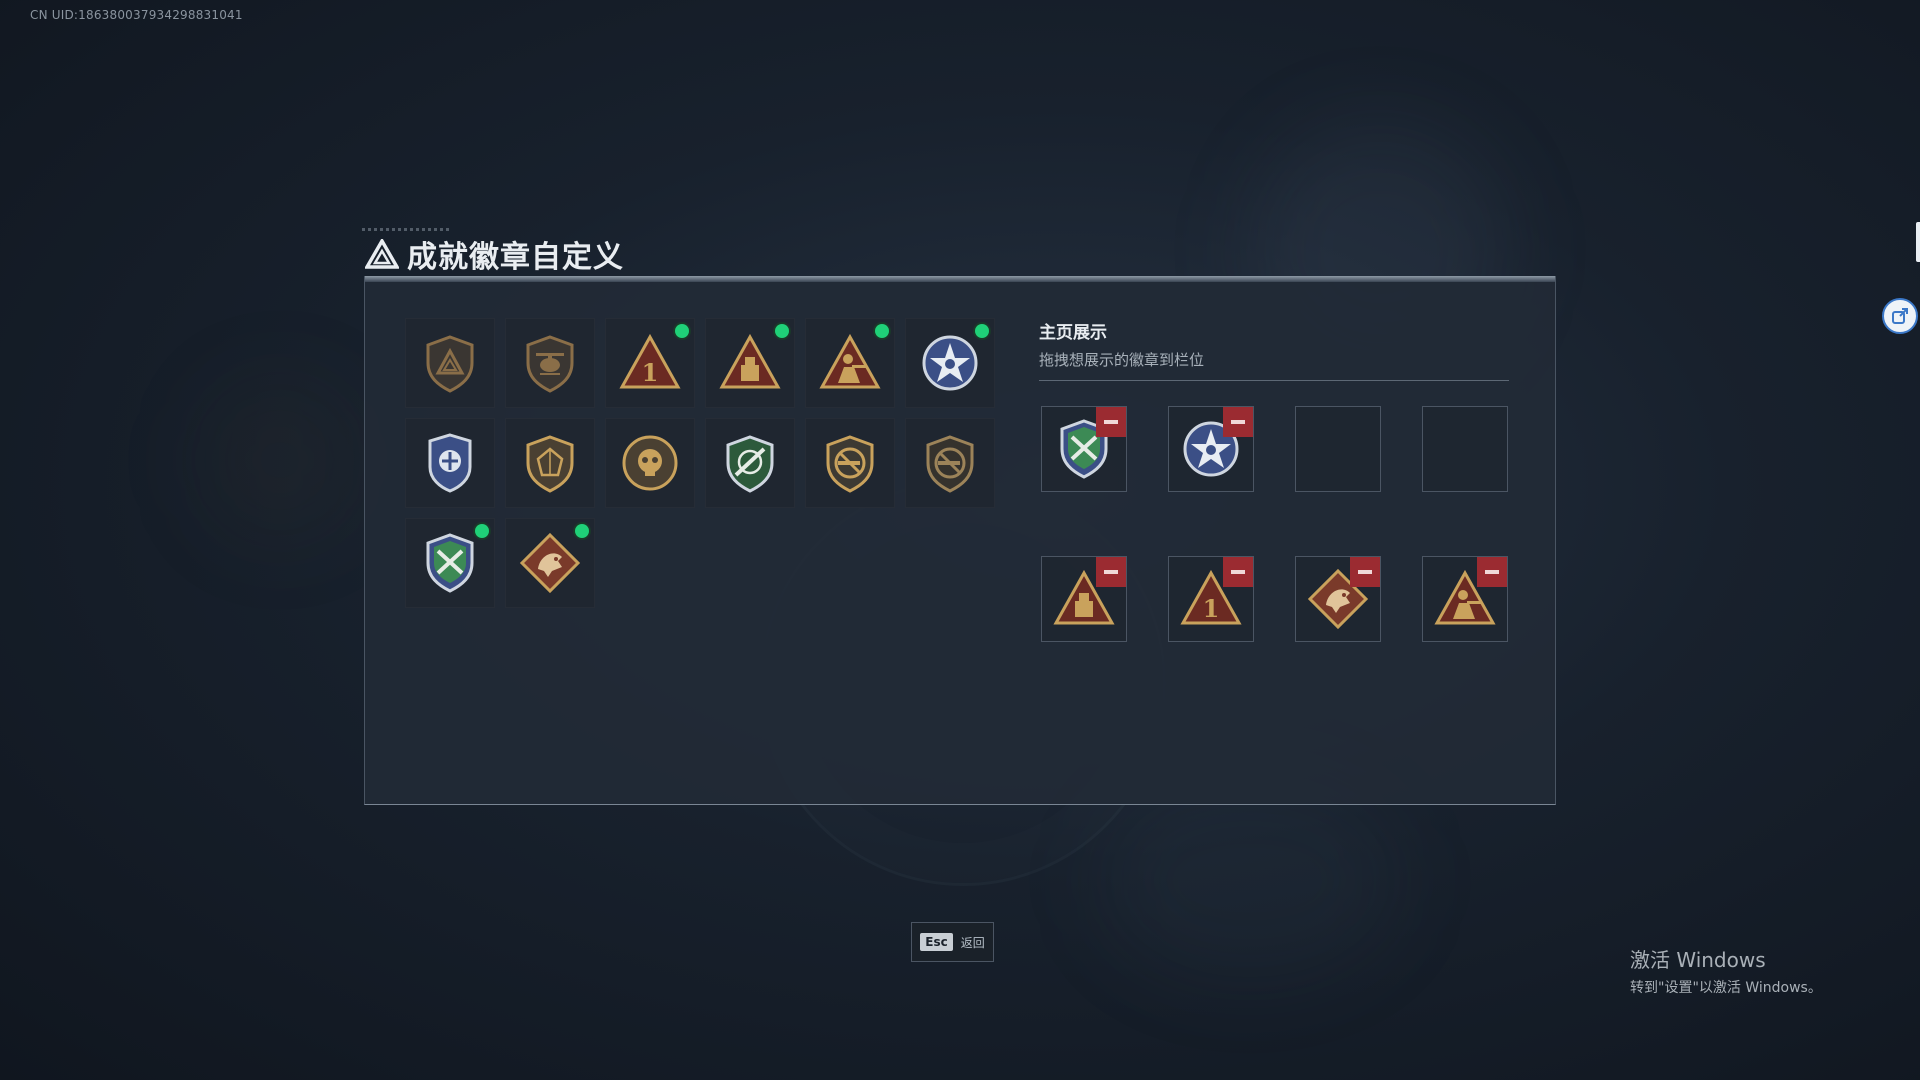  Describe the element at coordinates (960, 279) in the screenshot. I see `panel-top-border` at that location.